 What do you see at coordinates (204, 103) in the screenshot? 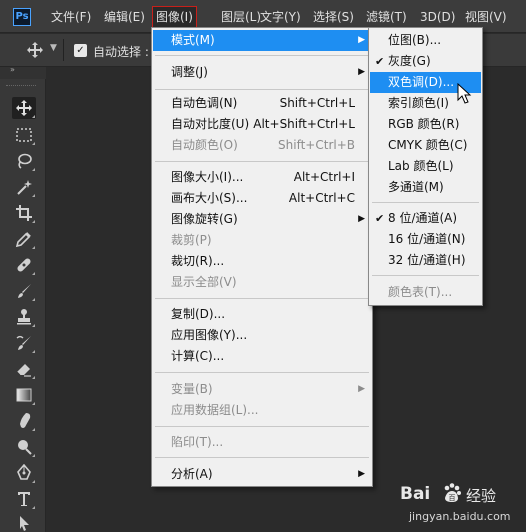
I see `menu-item-label: 自动色调(N)` at bounding box center [204, 103].